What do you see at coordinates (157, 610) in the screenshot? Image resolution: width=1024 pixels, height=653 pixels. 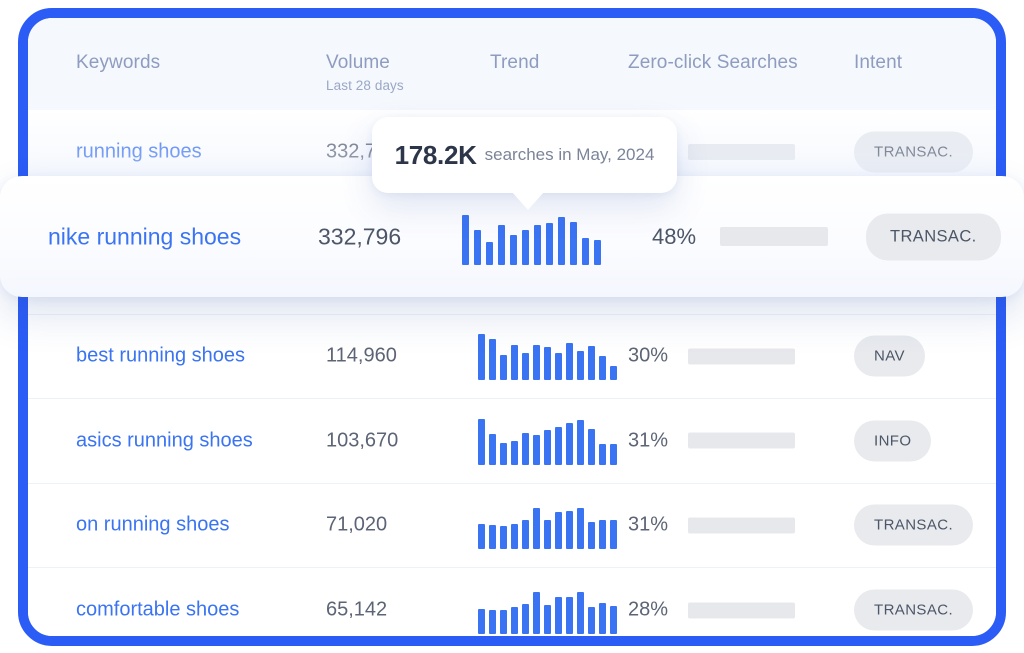 I see `keyword-link: comfortable shoes` at bounding box center [157, 610].